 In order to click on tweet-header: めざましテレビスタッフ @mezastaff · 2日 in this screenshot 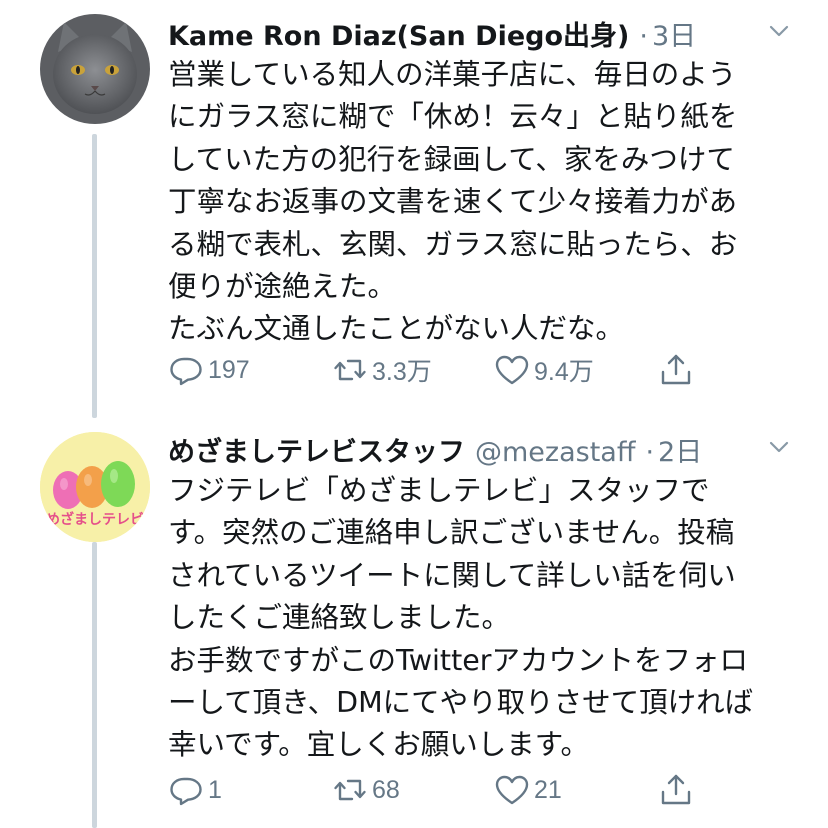, I will do `click(480, 449)`.